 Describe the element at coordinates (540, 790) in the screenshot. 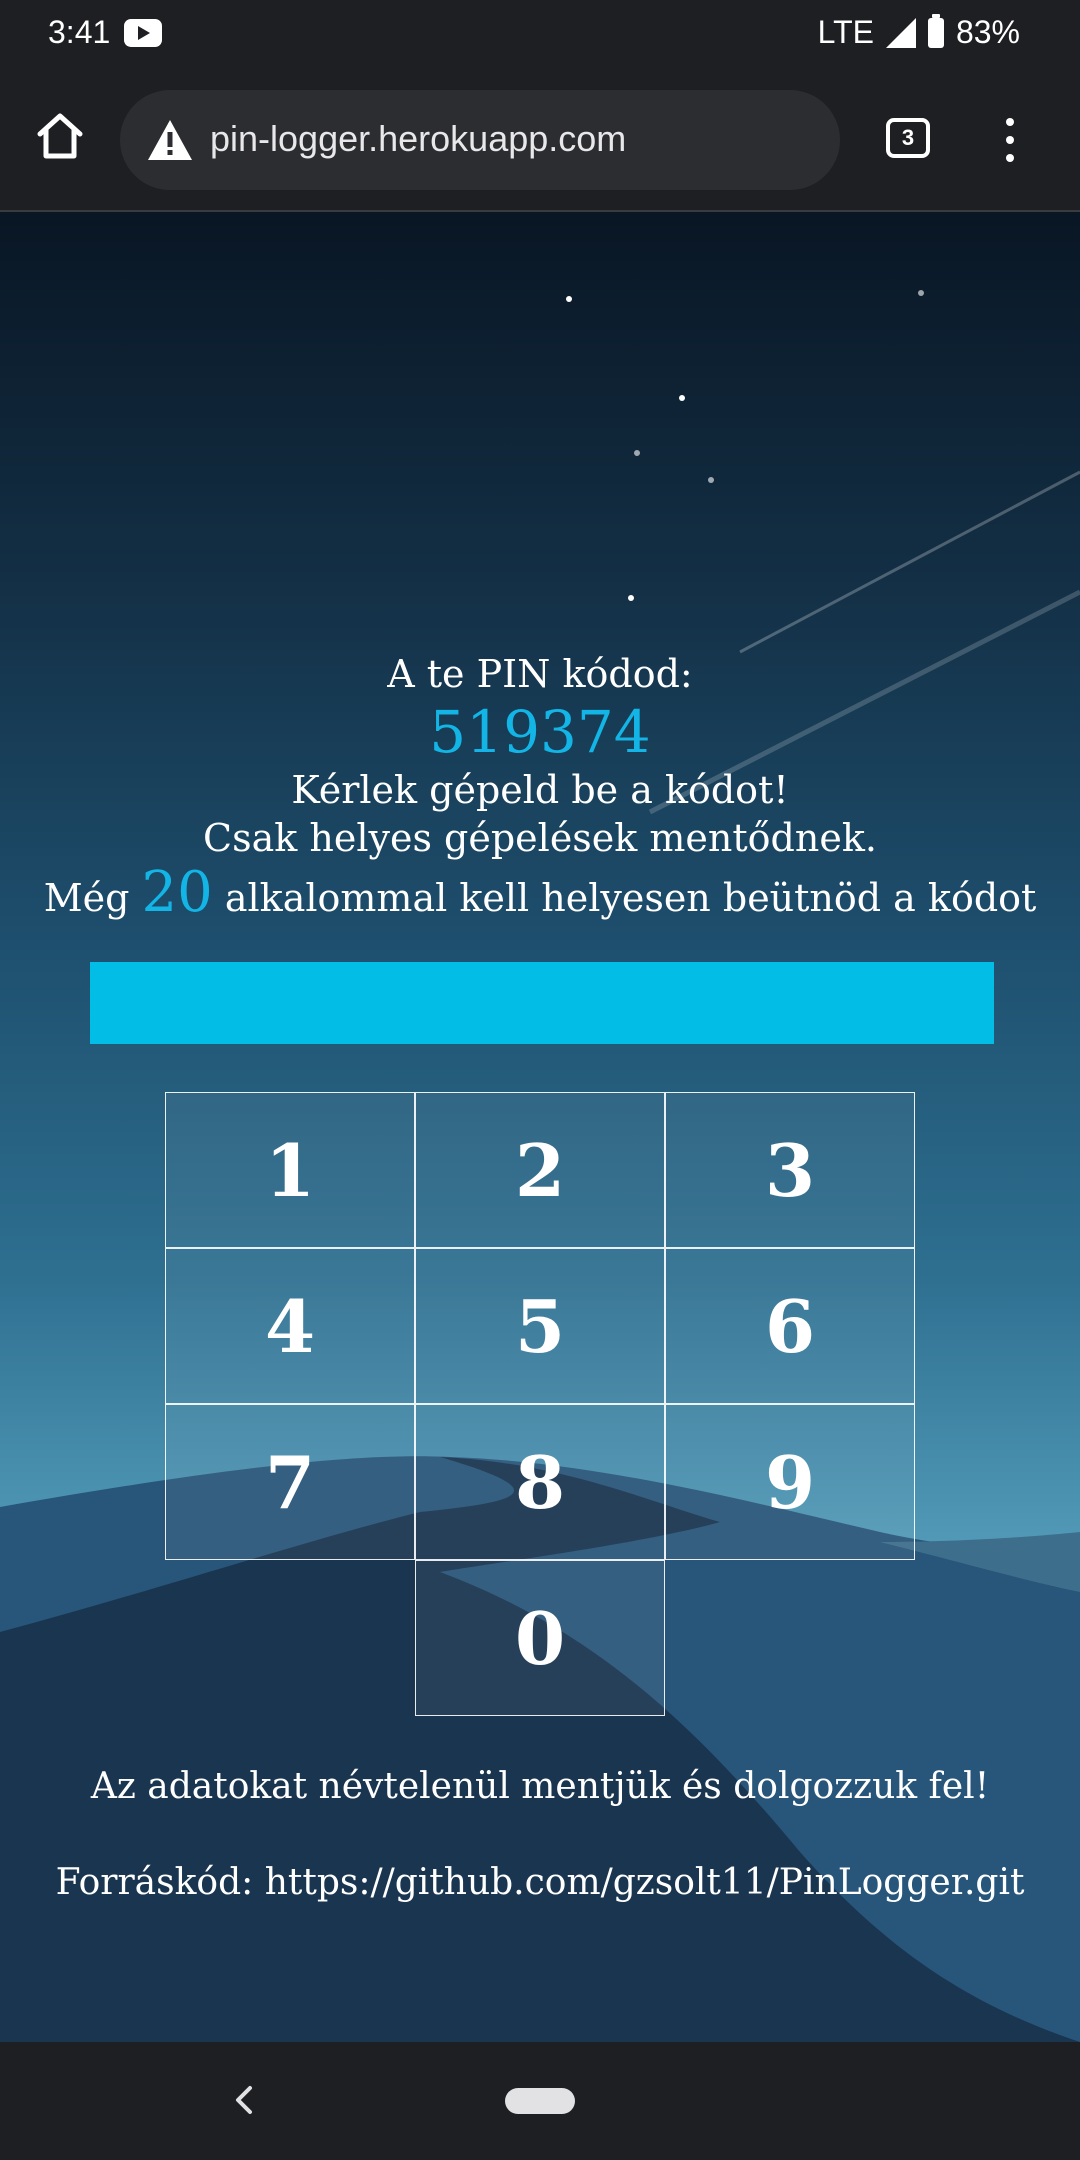

I see `instruction-text: Kérlek gépeld be a kódot!` at that location.